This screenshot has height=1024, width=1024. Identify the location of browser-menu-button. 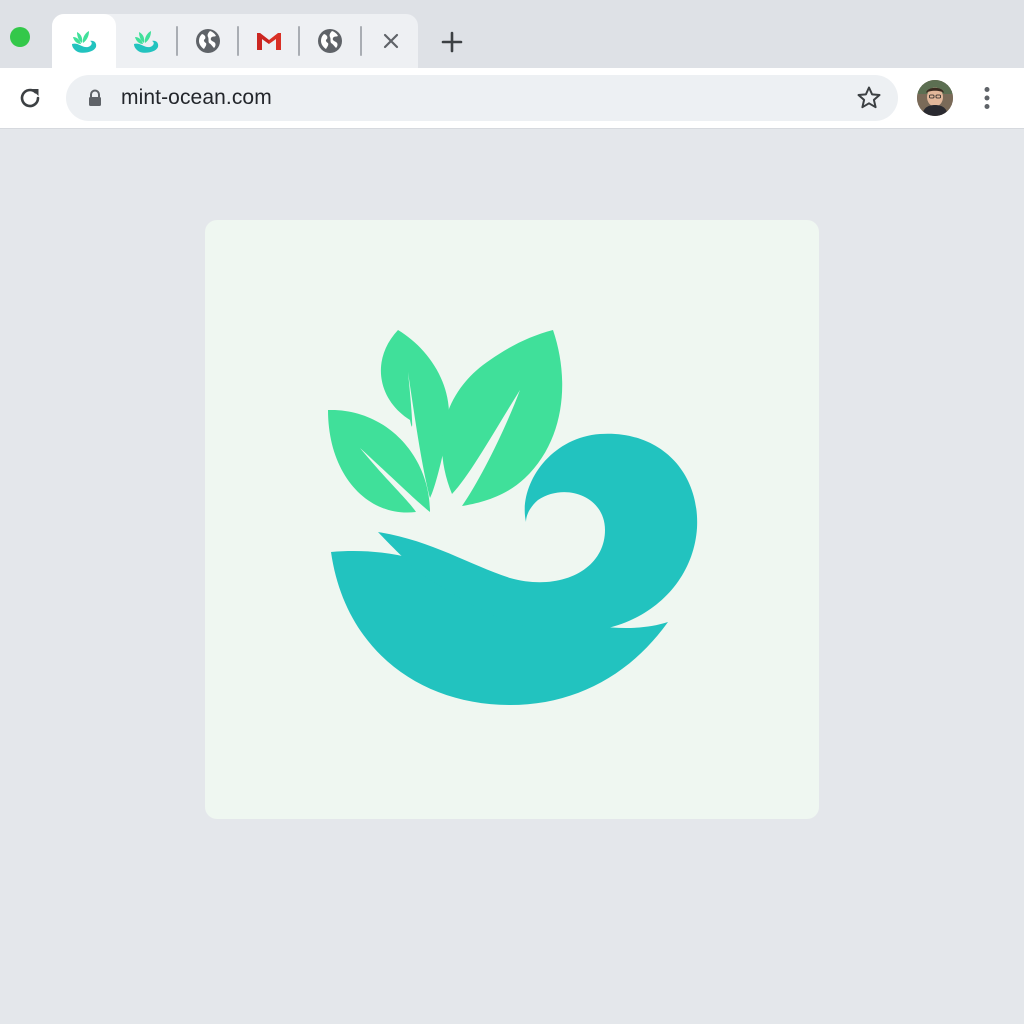
(987, 98).